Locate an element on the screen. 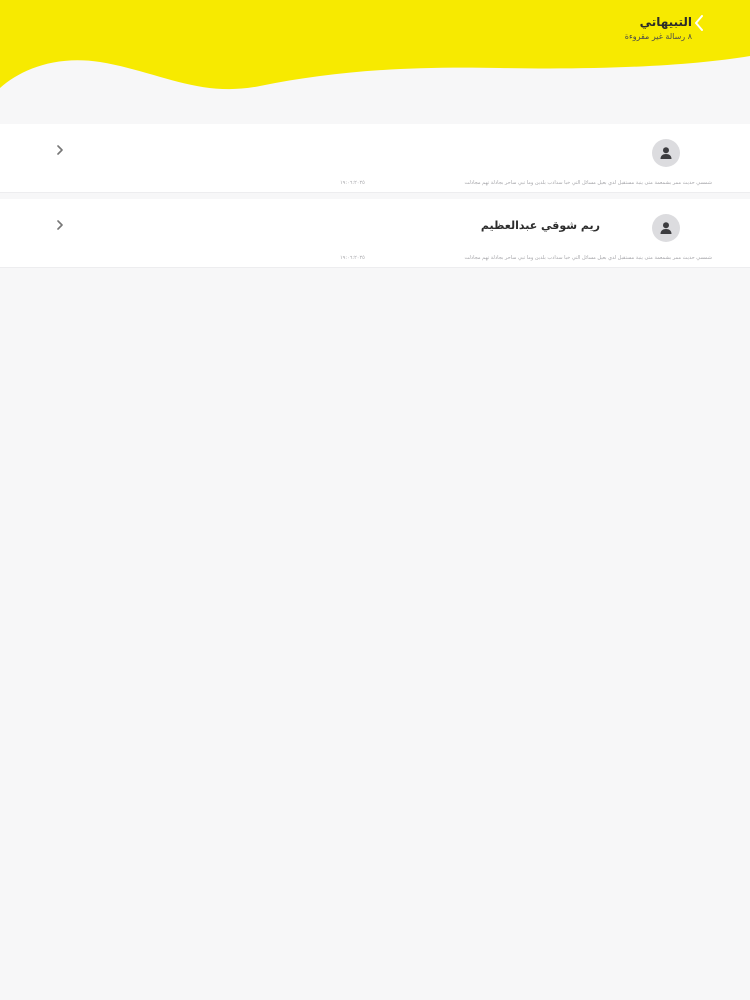  back-button is located at coordinates (699, 23).